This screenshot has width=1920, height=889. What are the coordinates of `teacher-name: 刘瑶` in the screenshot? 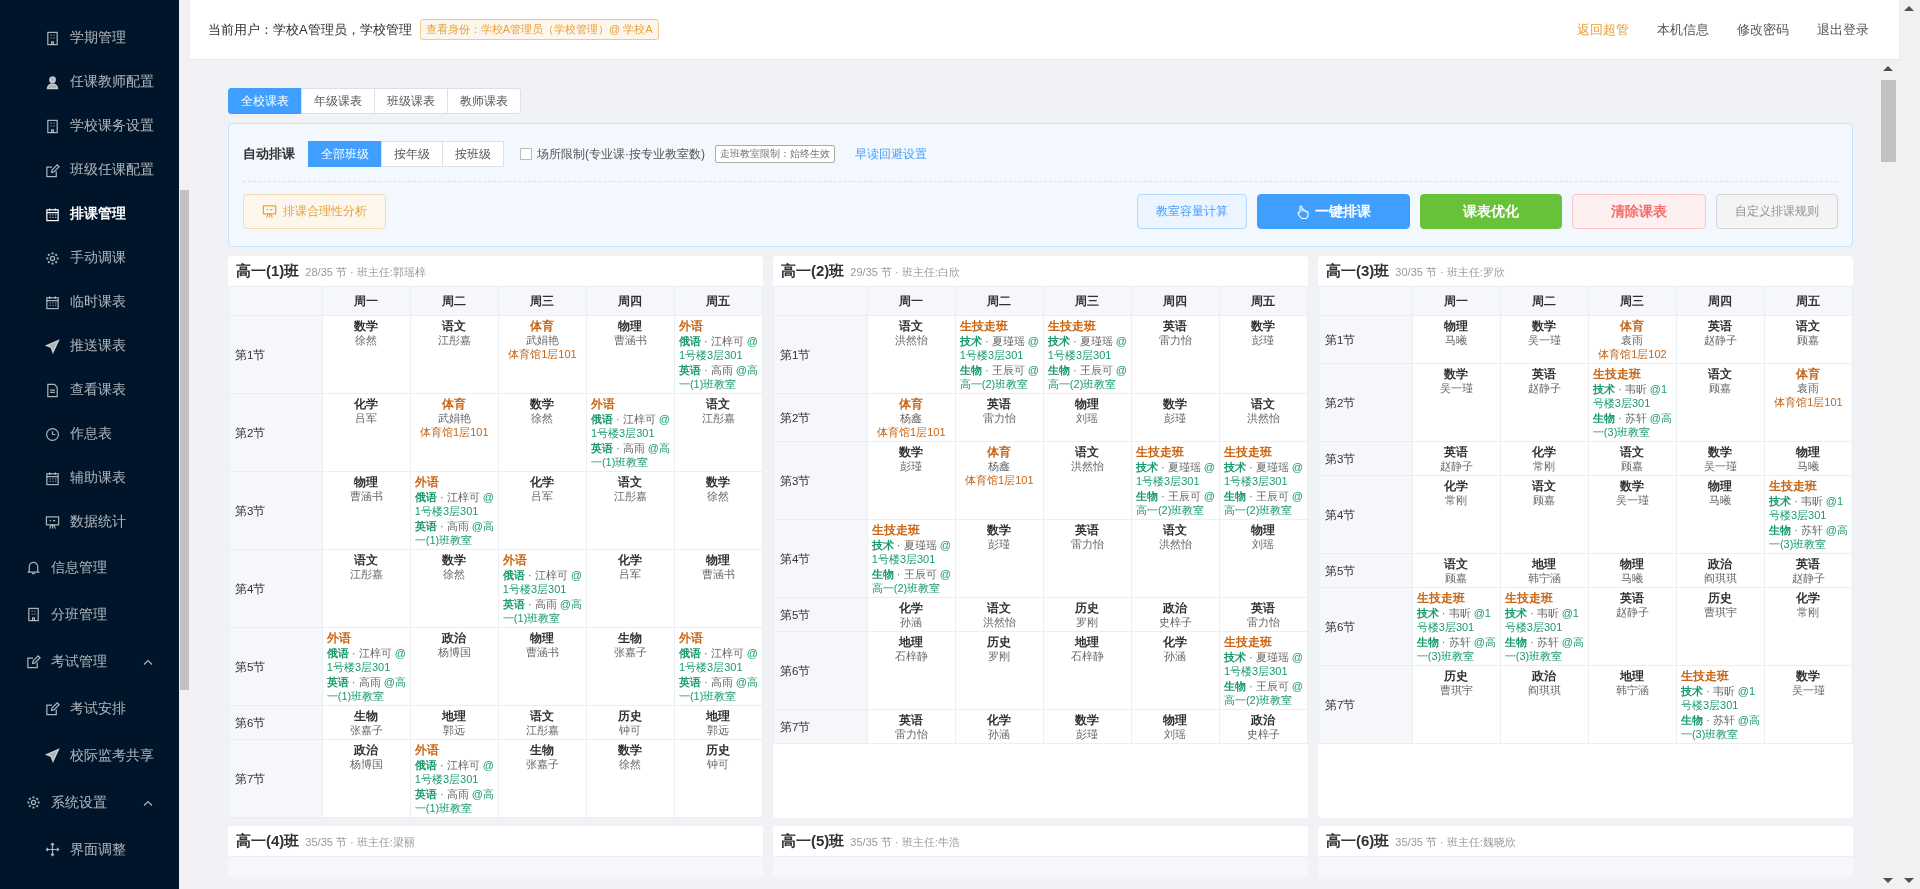 It's located at (1263, 544).